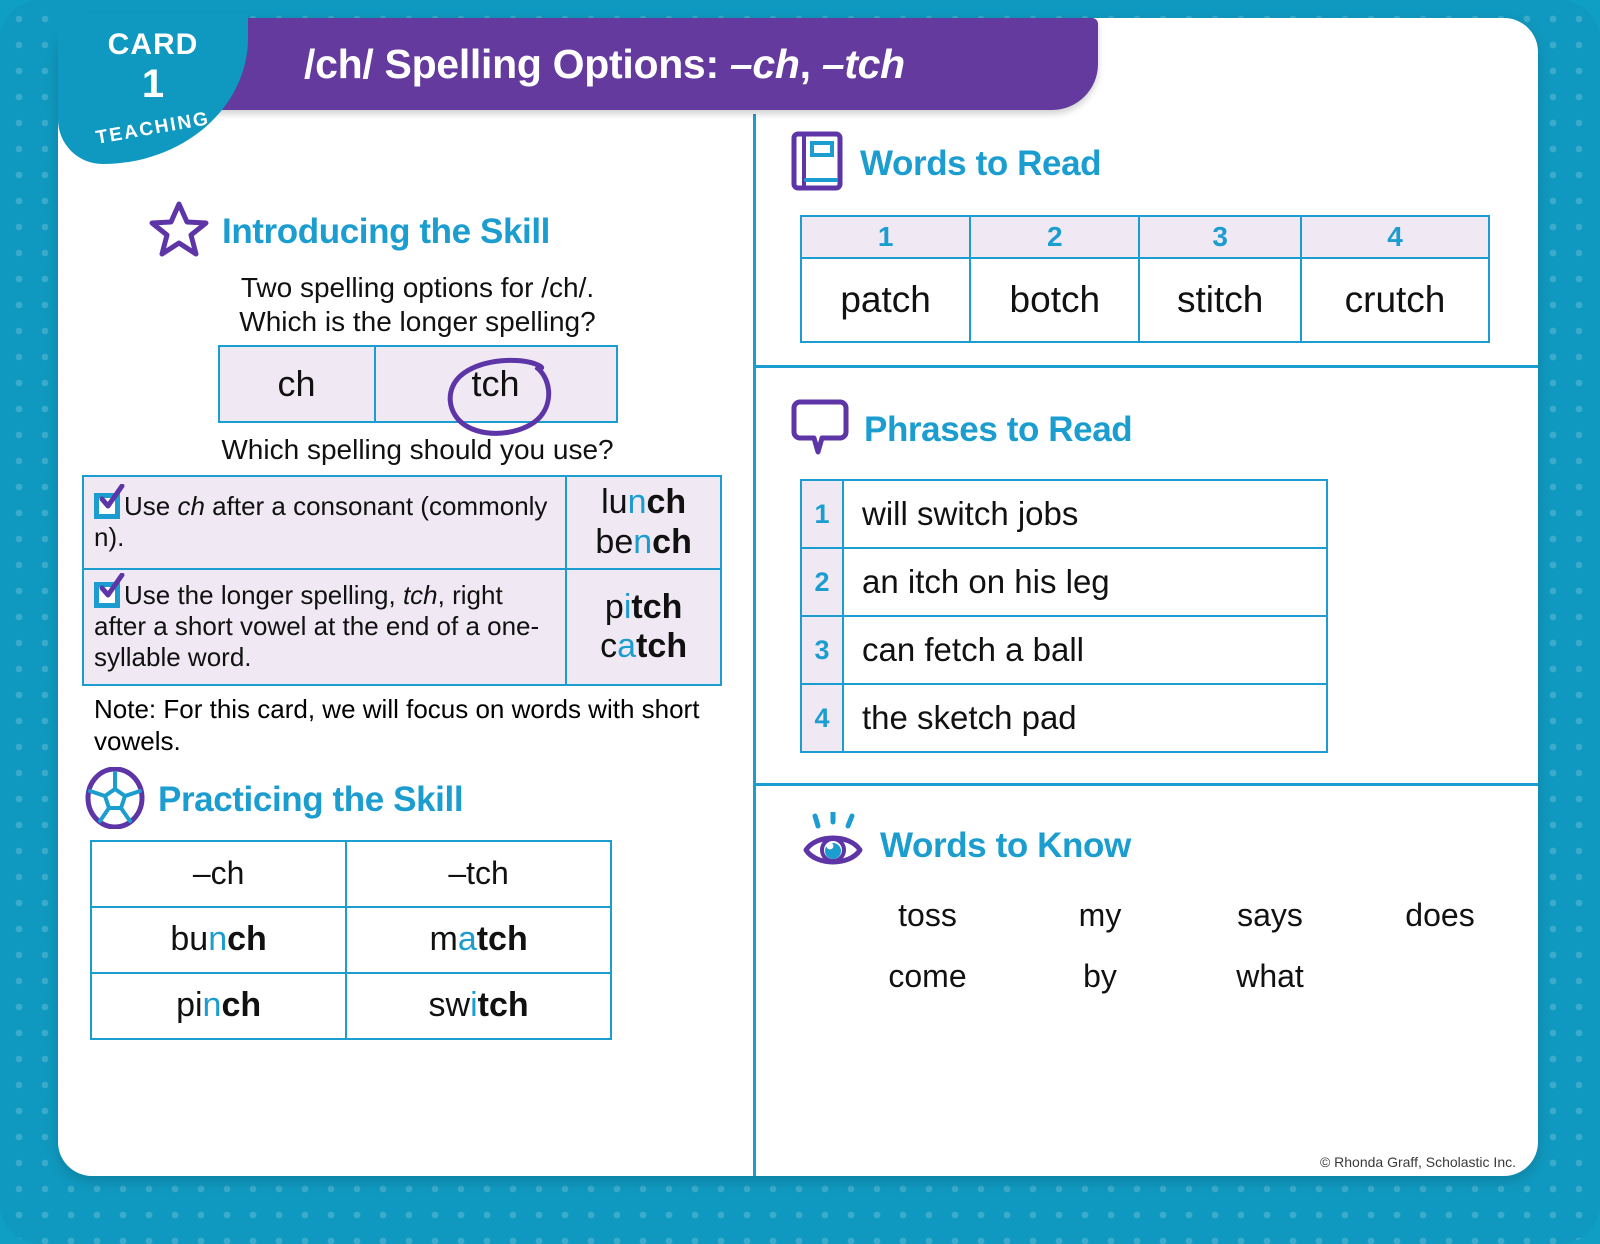 The width and height of the screenshot is (1600, 1244). What do you see at coordinates (822, 514) in the screenshot?
I see `phrase-number: 1` at bounding box center [822, 514].